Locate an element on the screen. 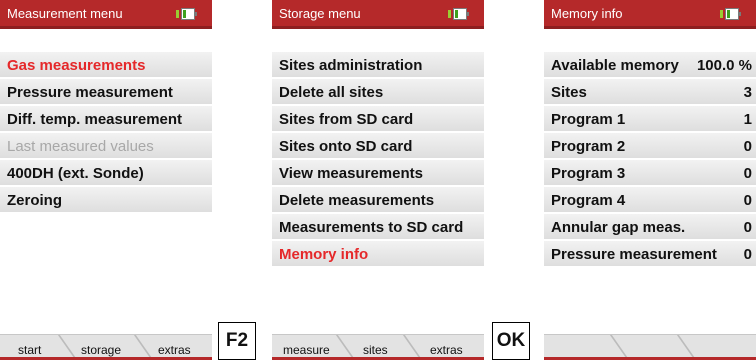 The width and height of the screenshot is (756, 360). menu-item-sites-from-sd: Sites from SD card is located at coordinates (378, 119).